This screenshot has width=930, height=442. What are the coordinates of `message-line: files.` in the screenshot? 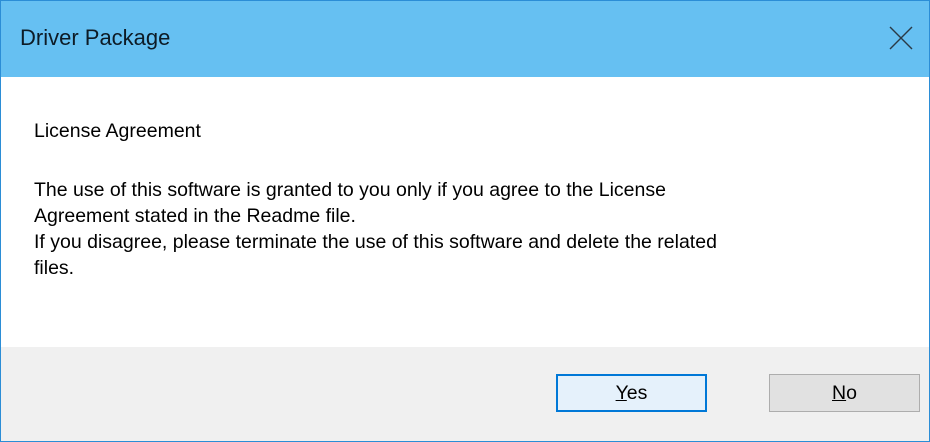 It's located at (54, 268).